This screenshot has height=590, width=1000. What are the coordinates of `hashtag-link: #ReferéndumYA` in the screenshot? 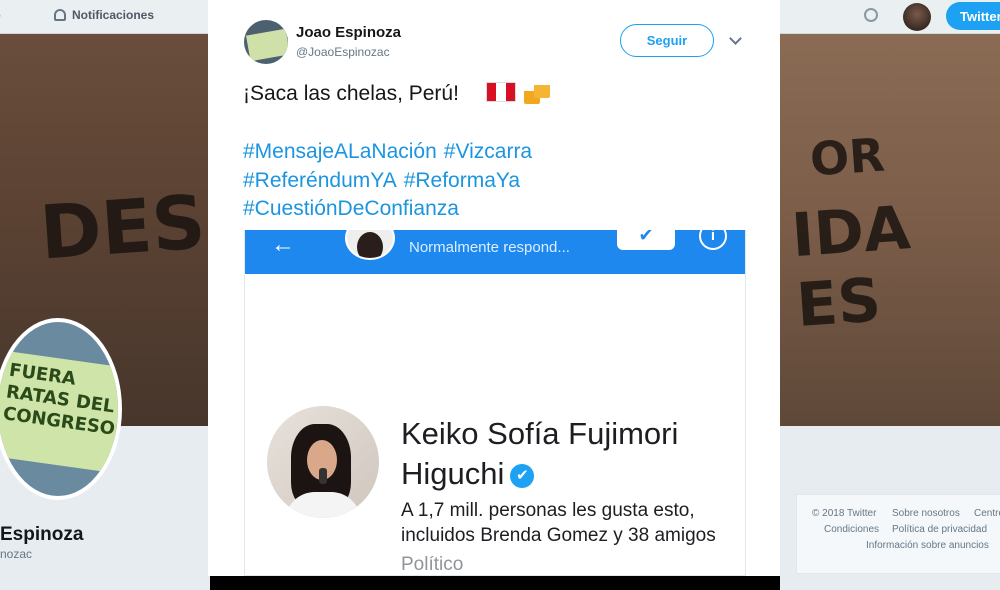 It's located at (320, 180).